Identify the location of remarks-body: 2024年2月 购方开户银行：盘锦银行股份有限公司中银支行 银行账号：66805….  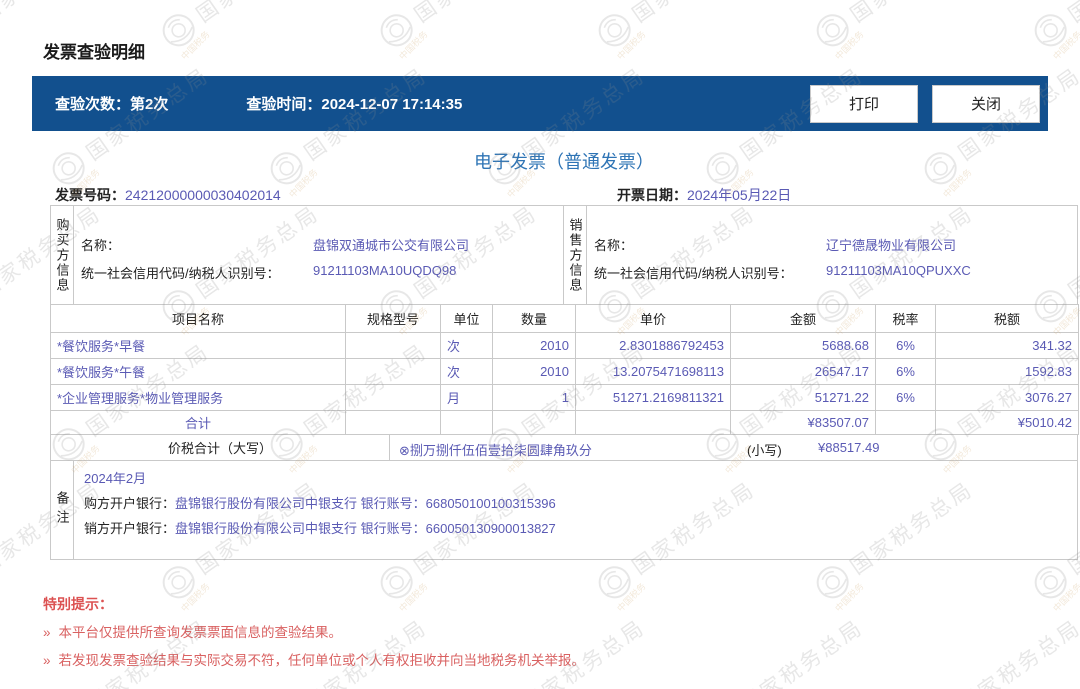
(575, 510).